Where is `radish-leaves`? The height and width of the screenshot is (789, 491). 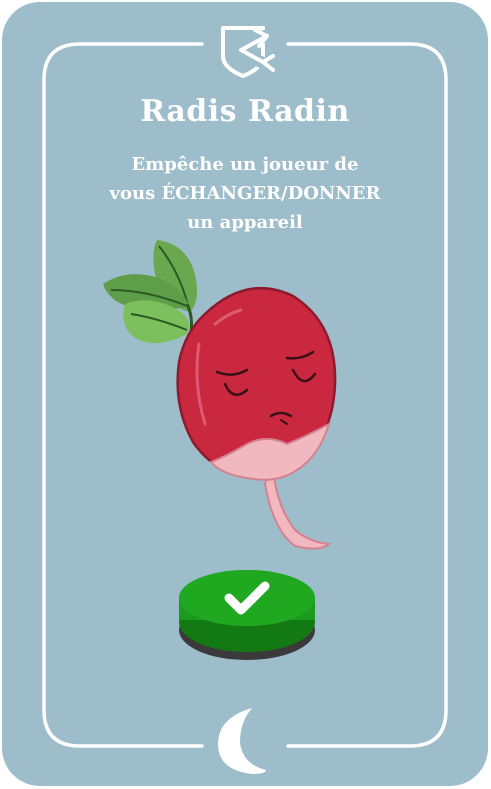
radish-leaves is located at coordinates (150, 292).